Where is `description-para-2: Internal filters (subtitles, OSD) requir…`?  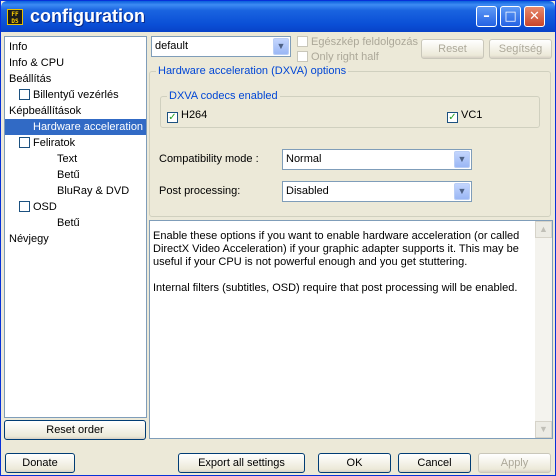
description-para-2: Internal filters (subtitles, OSD) requir… is located at coordinates (335, 288).